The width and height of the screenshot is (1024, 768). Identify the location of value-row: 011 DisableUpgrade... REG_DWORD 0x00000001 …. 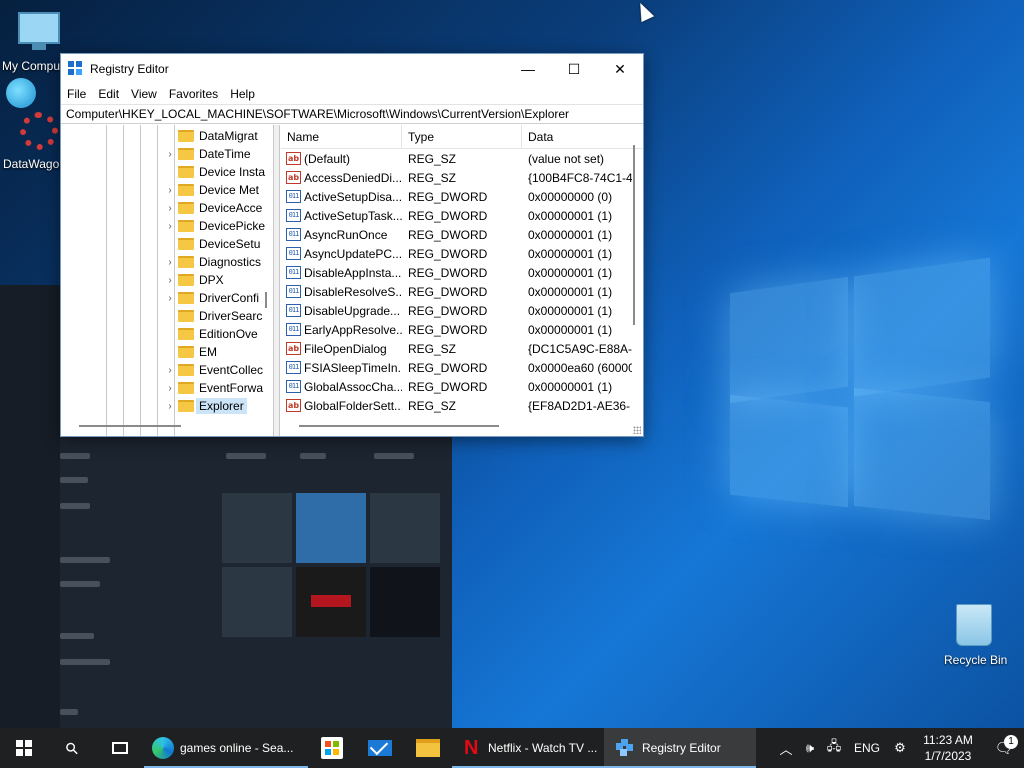
(462, 310).